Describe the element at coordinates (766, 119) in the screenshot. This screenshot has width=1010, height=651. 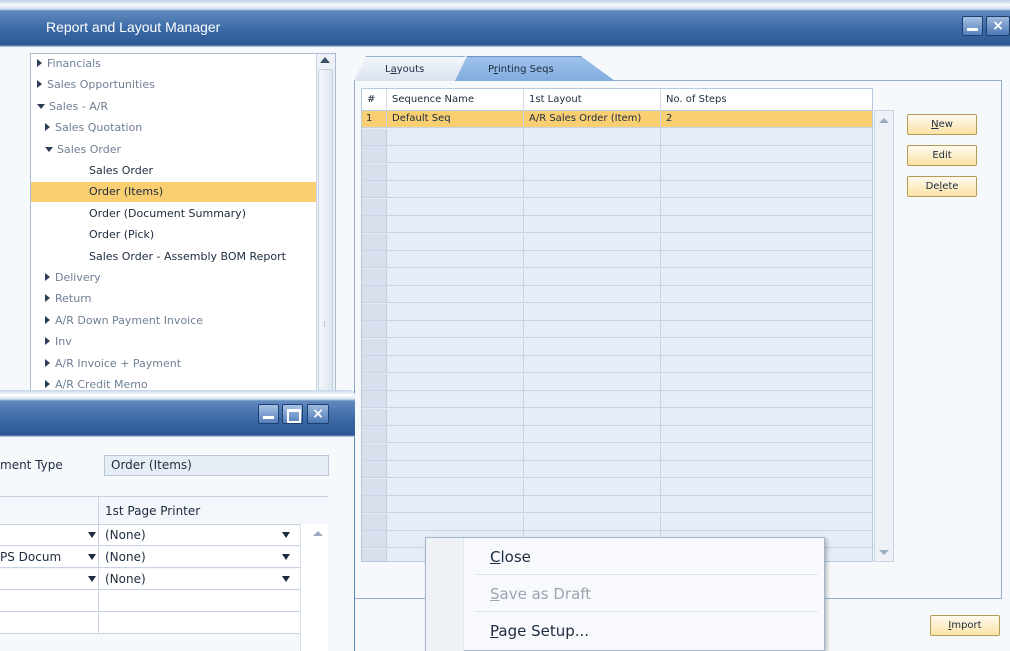
I see `table-cell: 2` at that location.